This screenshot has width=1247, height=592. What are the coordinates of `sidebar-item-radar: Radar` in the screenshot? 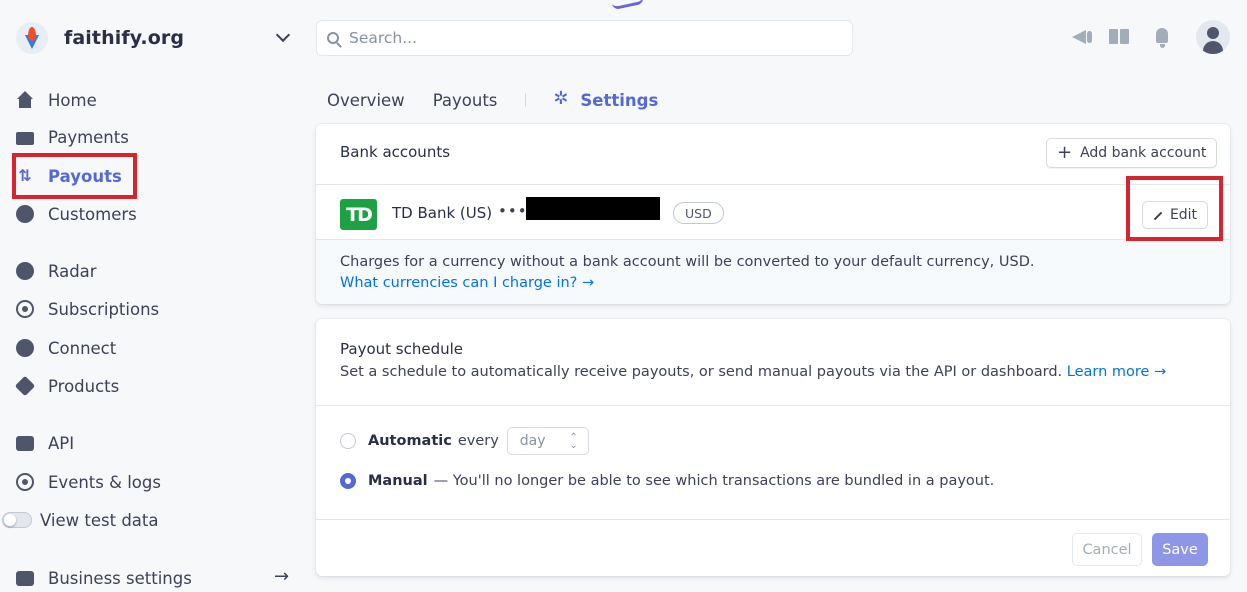 It's located at (56, 271).